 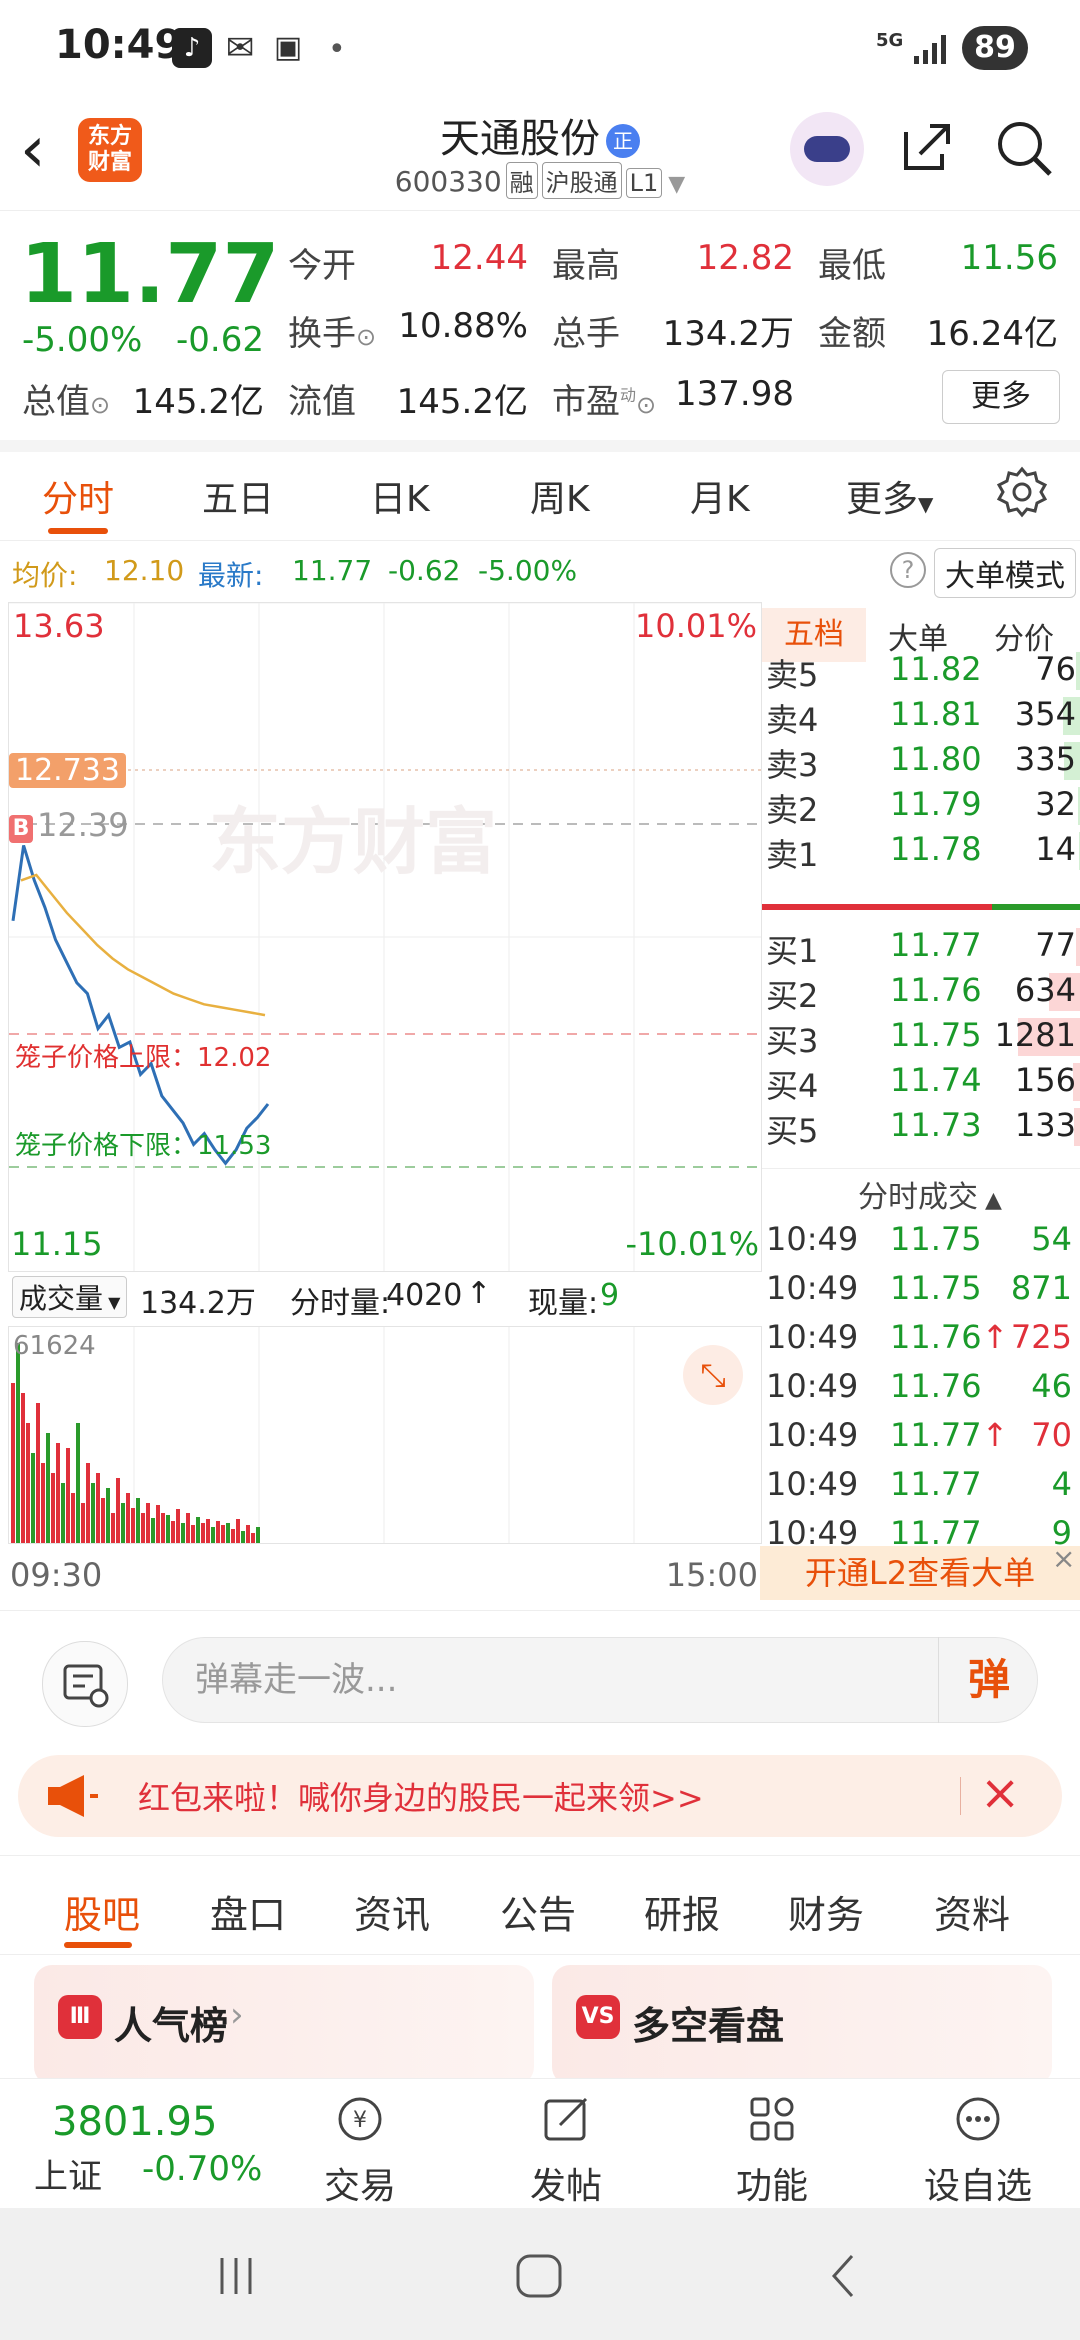 What do you see at coordinates (921, 1440) in the screenshot?
I see `trade-tick-row: 10:49 11.77↑ 70` at bounding box center [921, 1440].